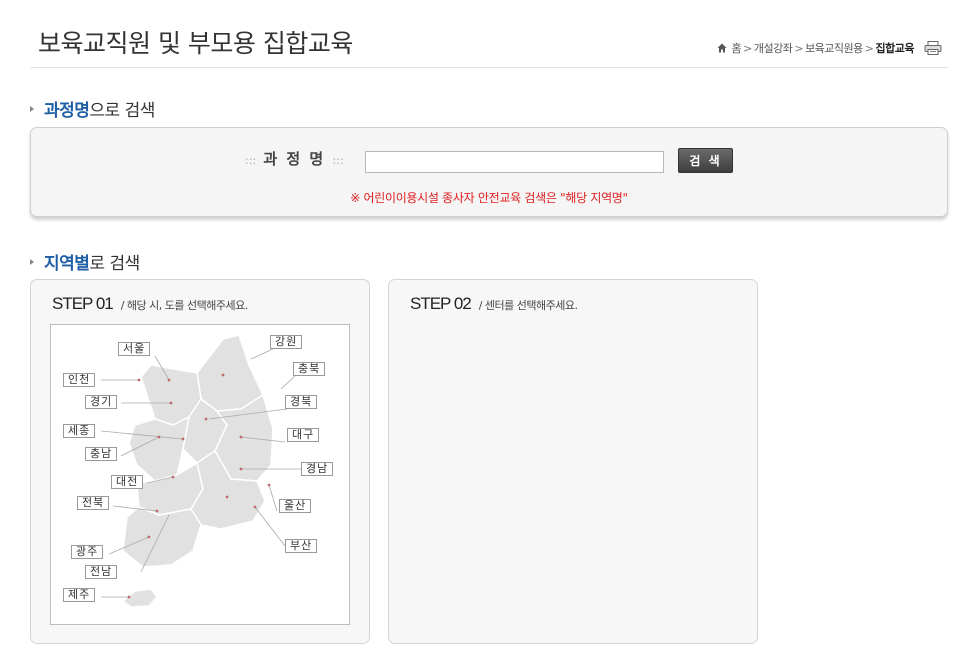 This screenshot has width=968, height=664. I want to click on region-button-gwangju: 광주, so click(87, 552).